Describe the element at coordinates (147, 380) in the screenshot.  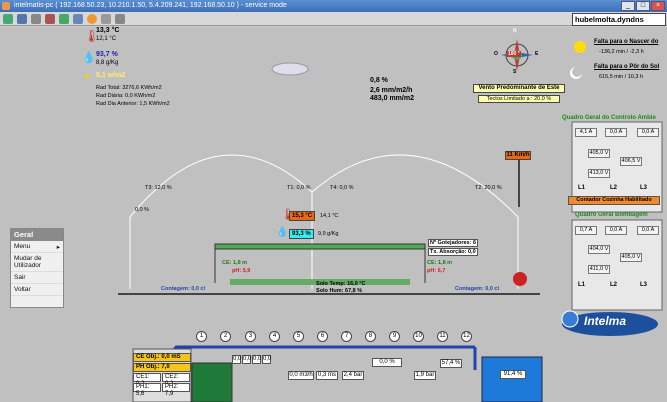
I see `ce1-value: CE1: 0,2` at that location.